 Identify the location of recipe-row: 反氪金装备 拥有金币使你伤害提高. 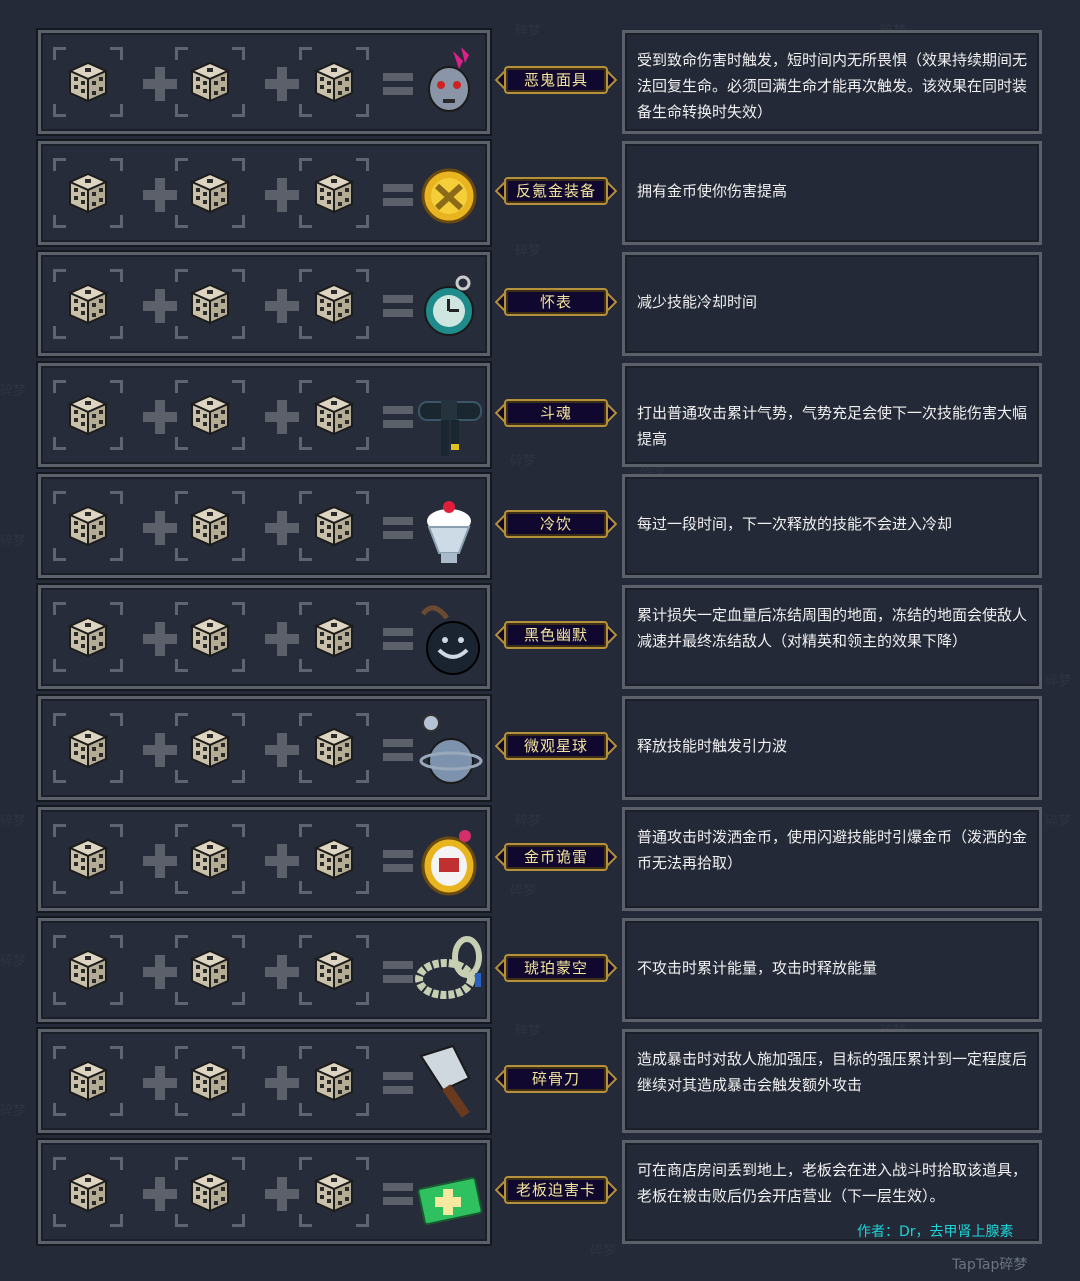
(540, 196).